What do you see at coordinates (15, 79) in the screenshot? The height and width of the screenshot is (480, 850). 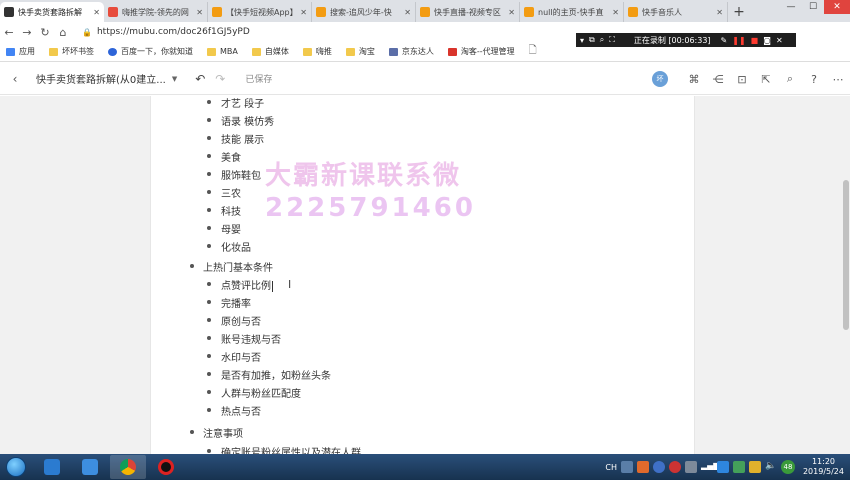 I see `back-chevron-icon: ‹` at bounding box center [15, 79].